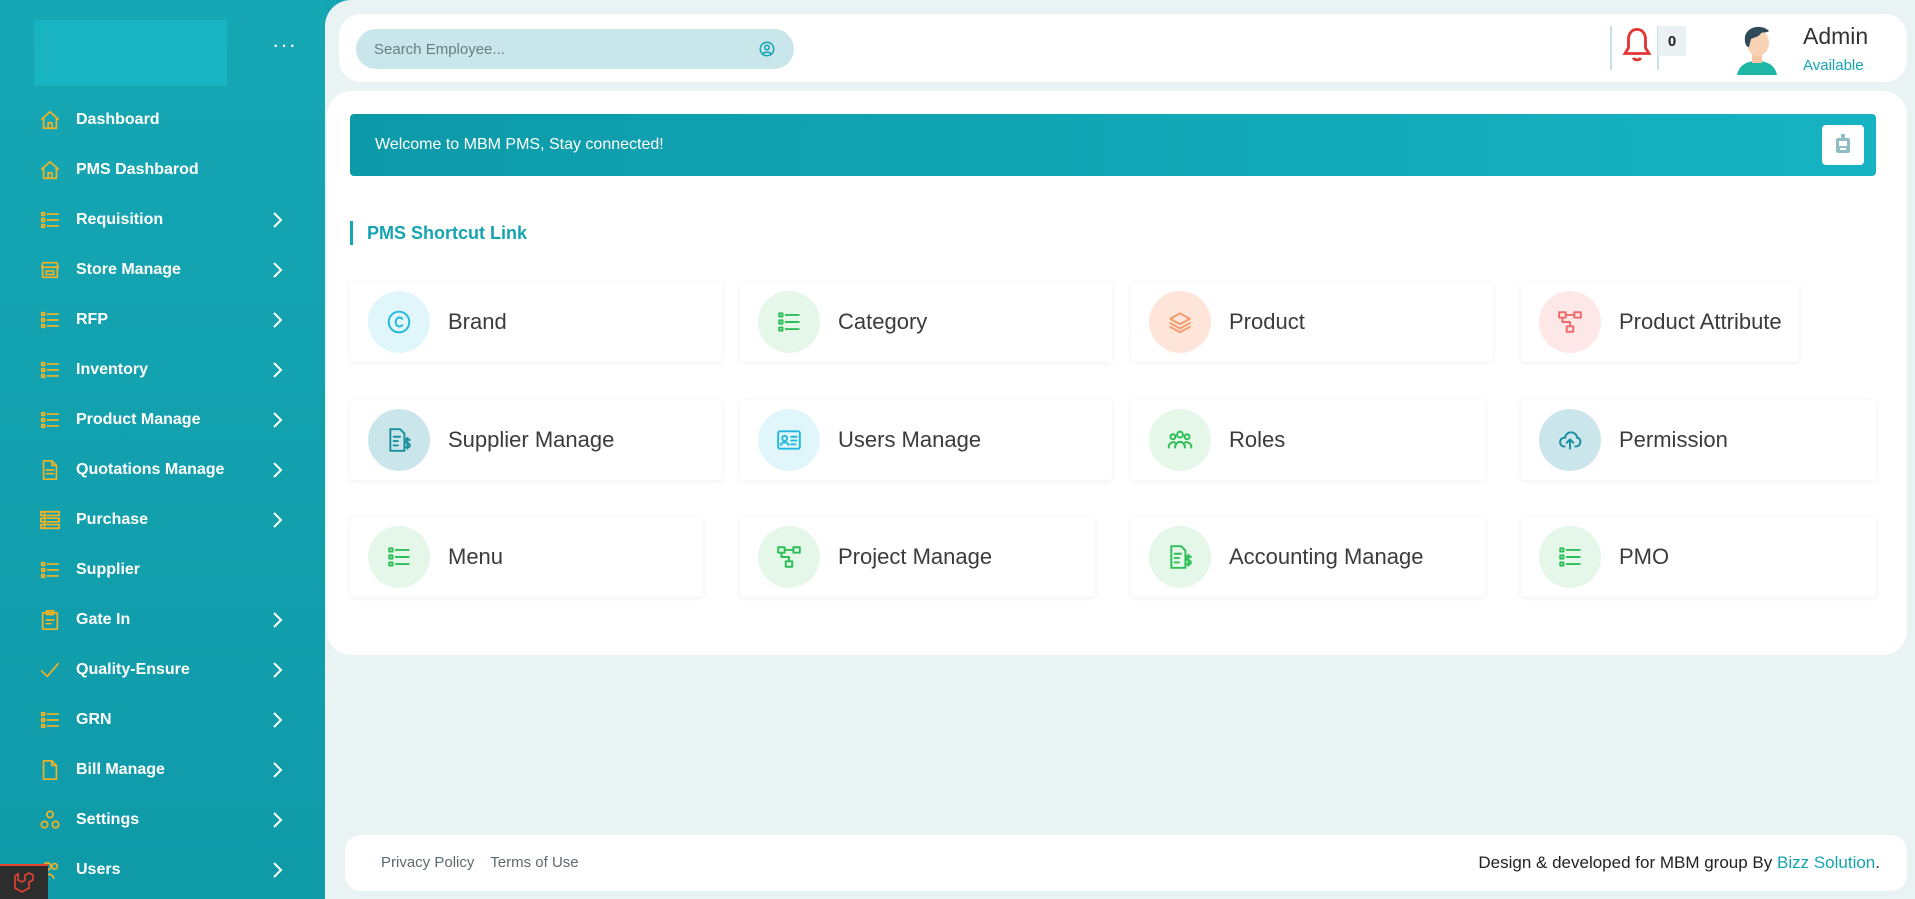 This screenshot has height=899, width=1915. What do you see at coordinates (1312, 322) in the screenshot?
I see `shortcut-product: Product` at bounding box center [1312, 322].